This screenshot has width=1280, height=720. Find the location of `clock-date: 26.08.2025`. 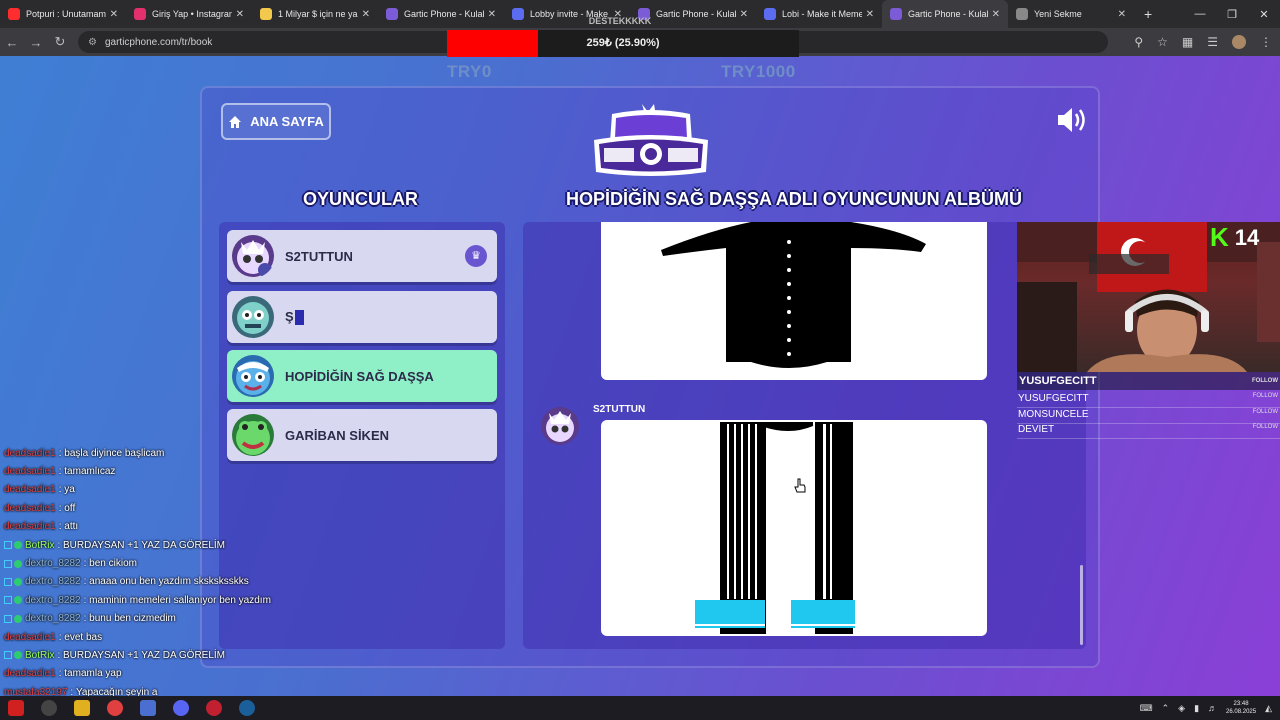

clock-date: 26.08.2025 is located at coordinates (1241, 712).